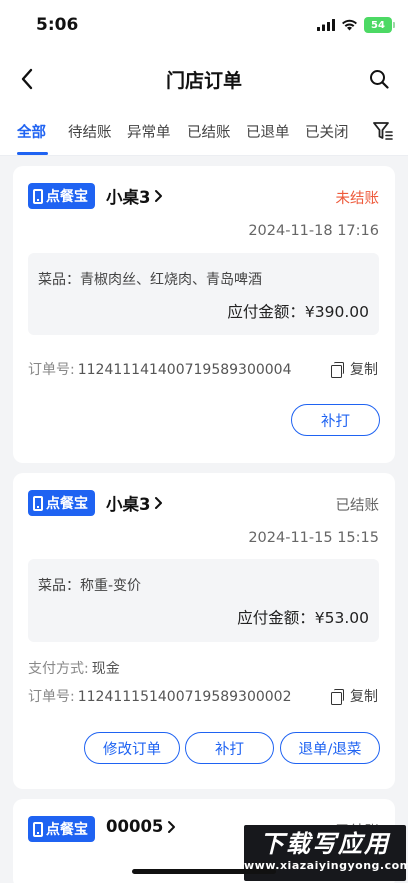  What do you see at coordinates (203, 294) in the screenshot?
I see `order-items-box: 菜品：青椒肉丝、红烧肉、青岛啤酒 应付金额：¥390.00` at bounding box center [203, 294].